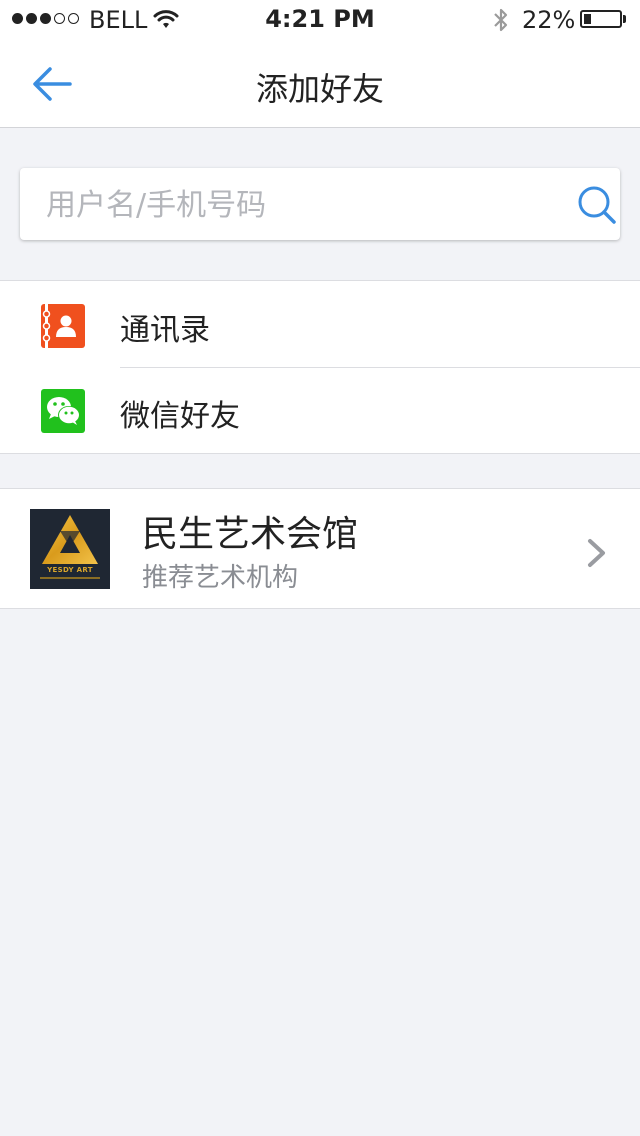 The width and height of the screenshot is (640, 1136). Describe the element at coordinates (180, 416) in the screenshot. I see `list-item-label: 微信好友` at that location.